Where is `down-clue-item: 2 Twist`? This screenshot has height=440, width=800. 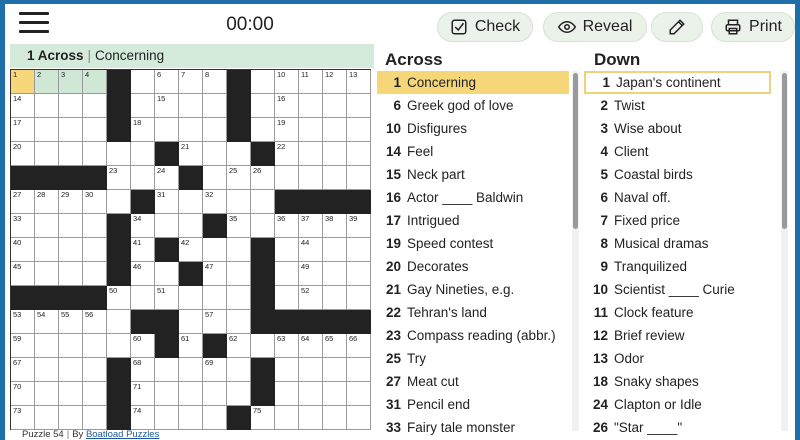 down-clue-item: 2 Twist is located at coordinates (680, 105).